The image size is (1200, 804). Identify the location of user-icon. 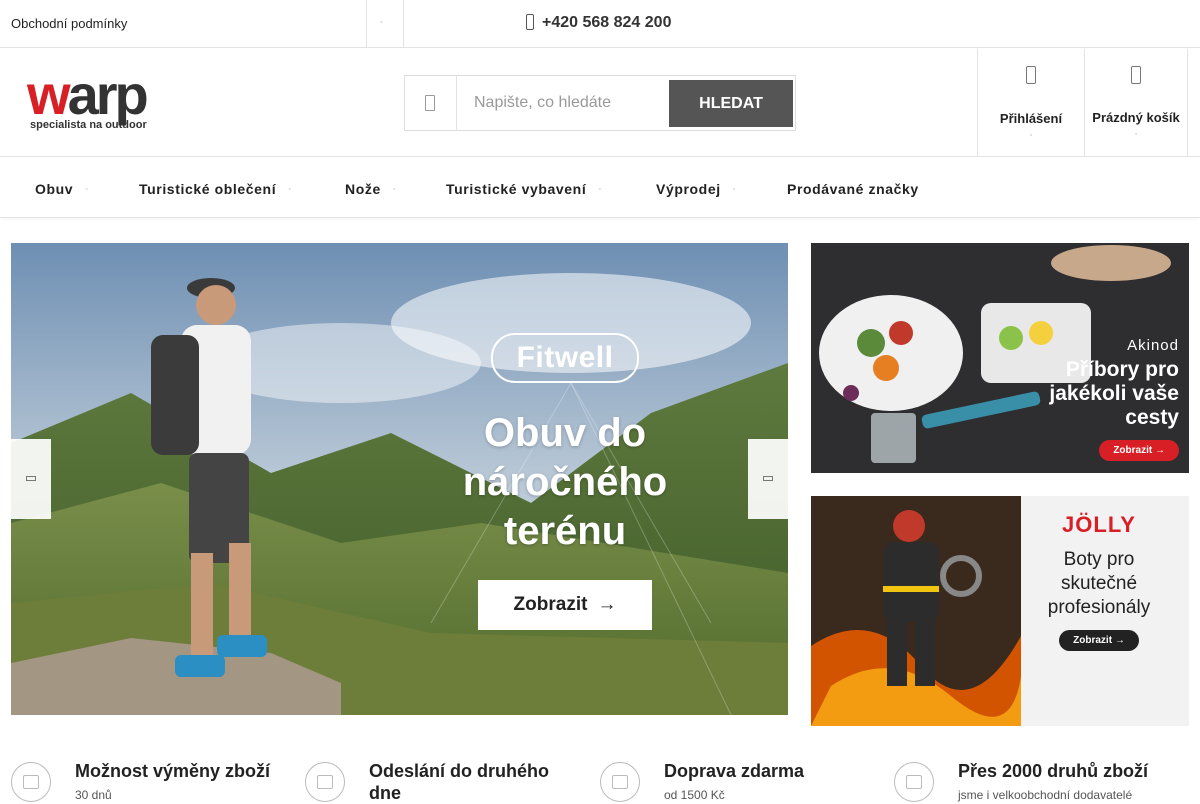
(1031, 75).